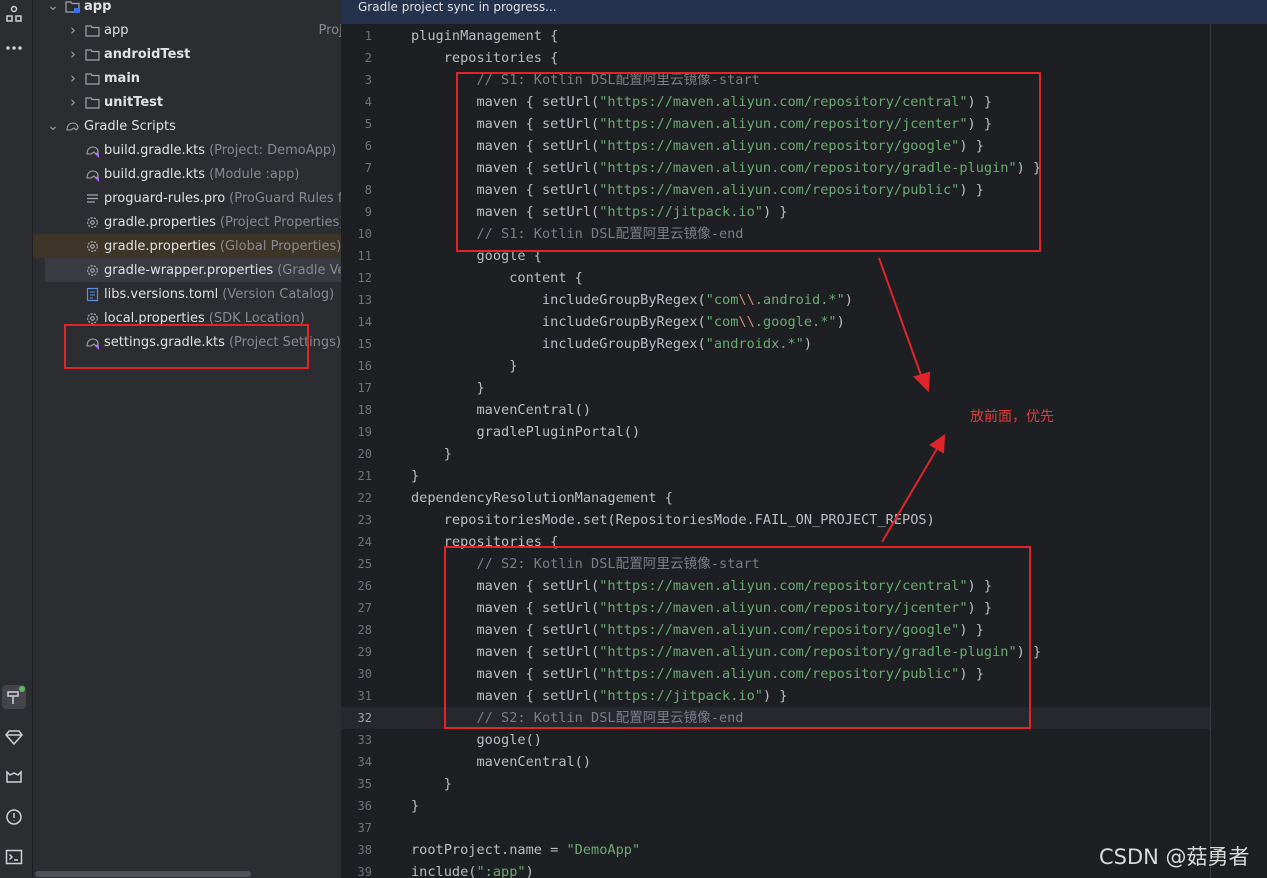  What do you see at coordinates (187, 126) in the screenshot?
I see `tree-item: ⌄ Gradle Scripts` at bounding box center [187, 126].